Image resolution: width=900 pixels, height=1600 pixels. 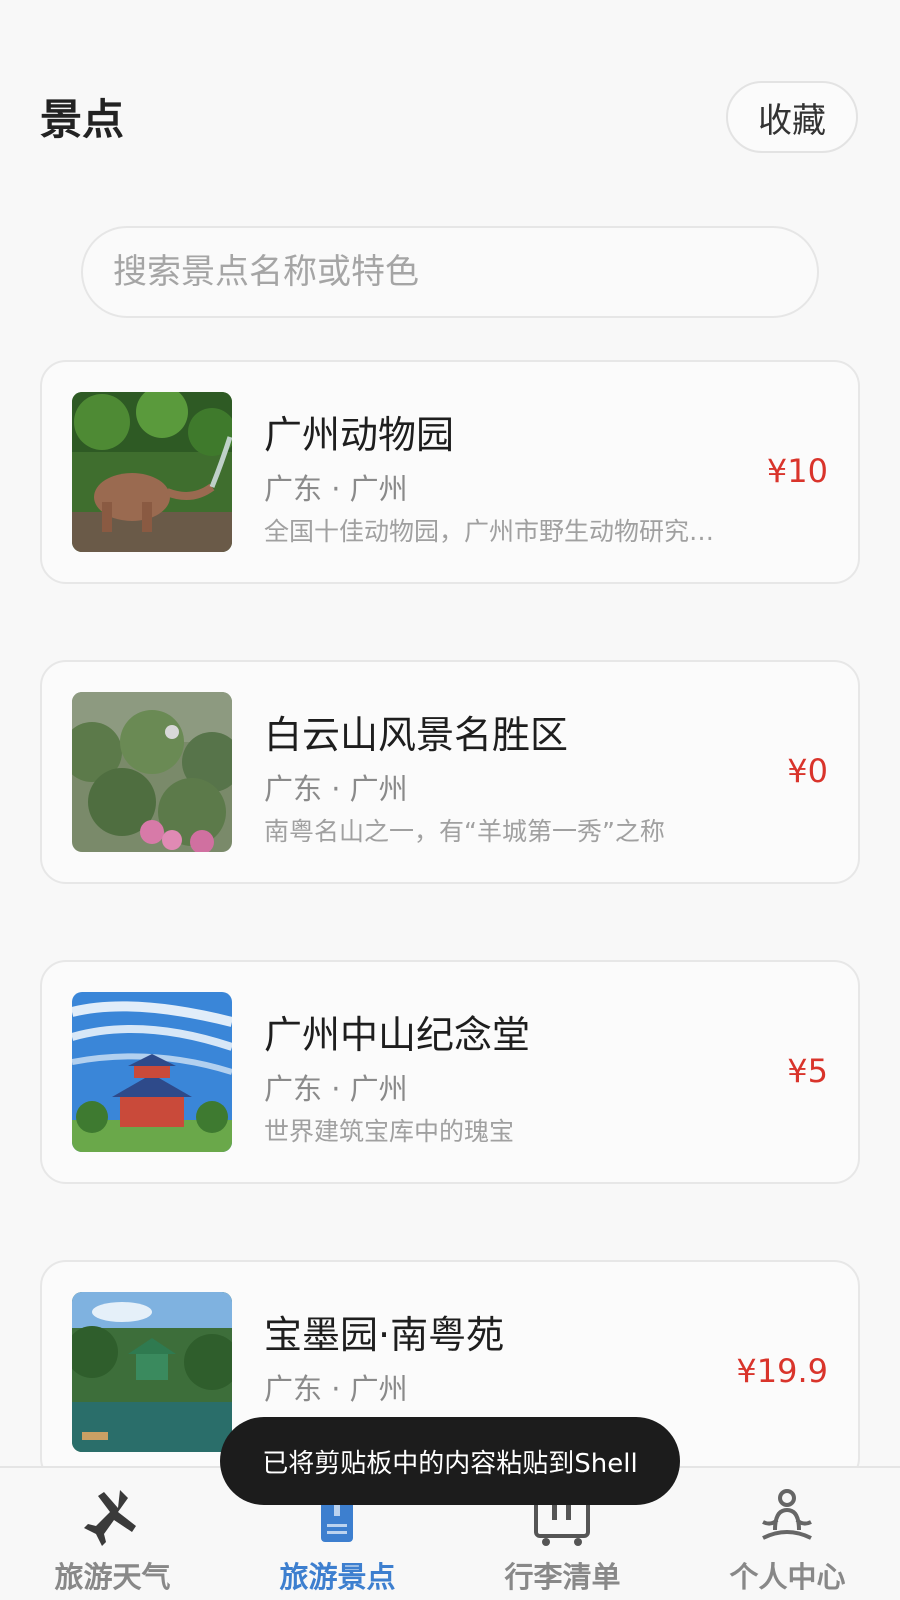 I want to click on tab-label: 个人中心, so click(x=787, y=1577).